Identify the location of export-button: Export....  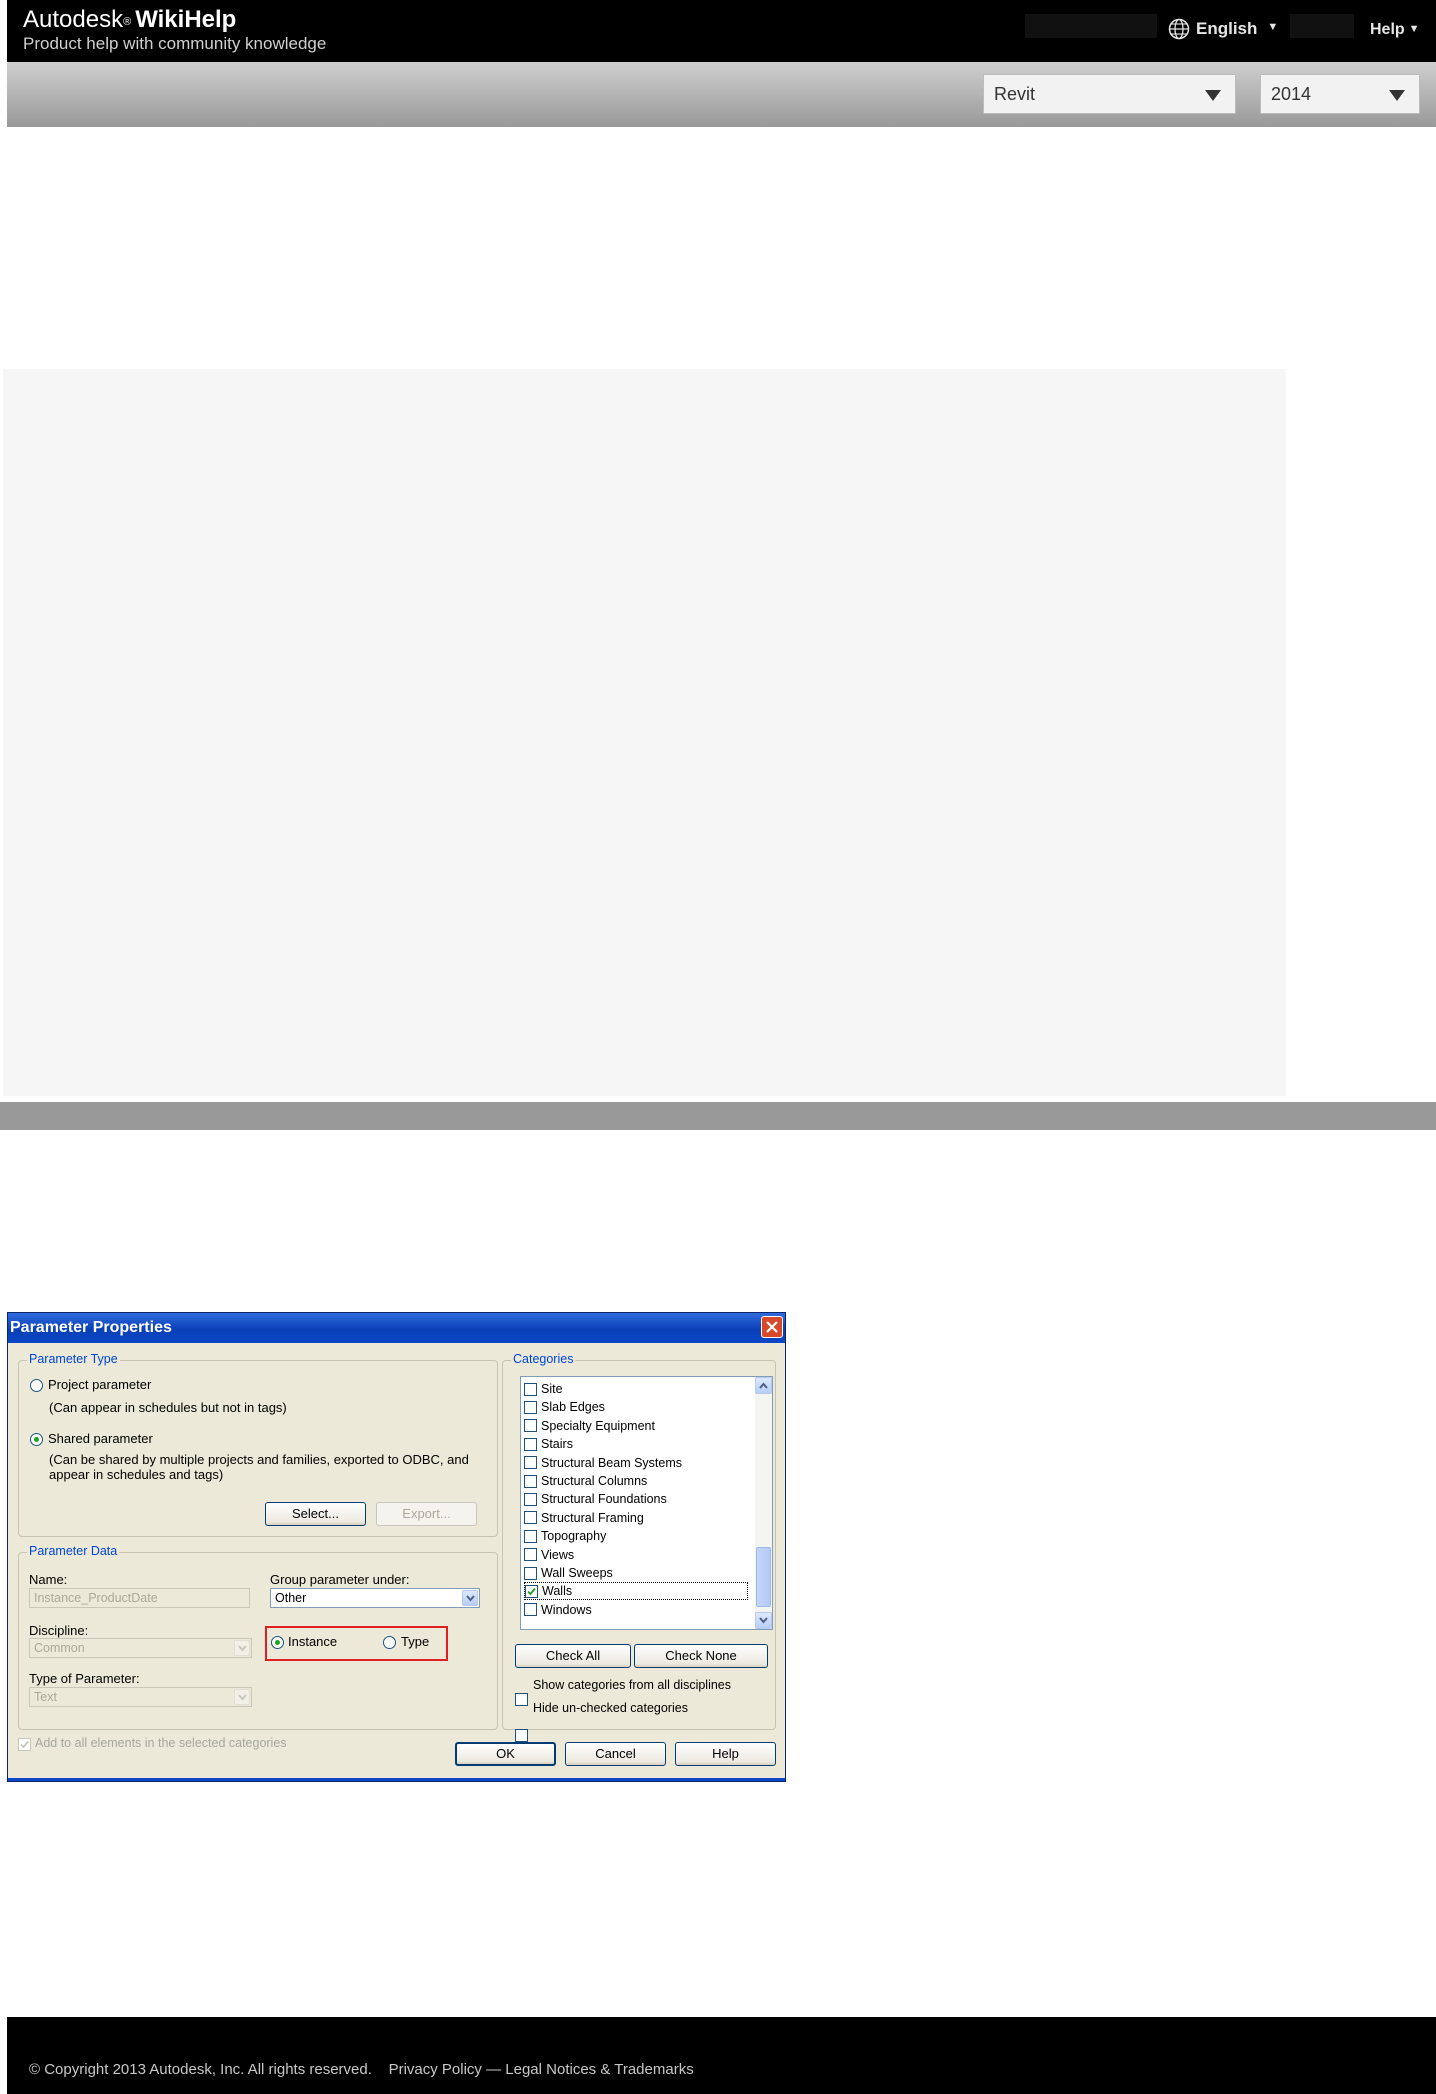
(426, 1514).